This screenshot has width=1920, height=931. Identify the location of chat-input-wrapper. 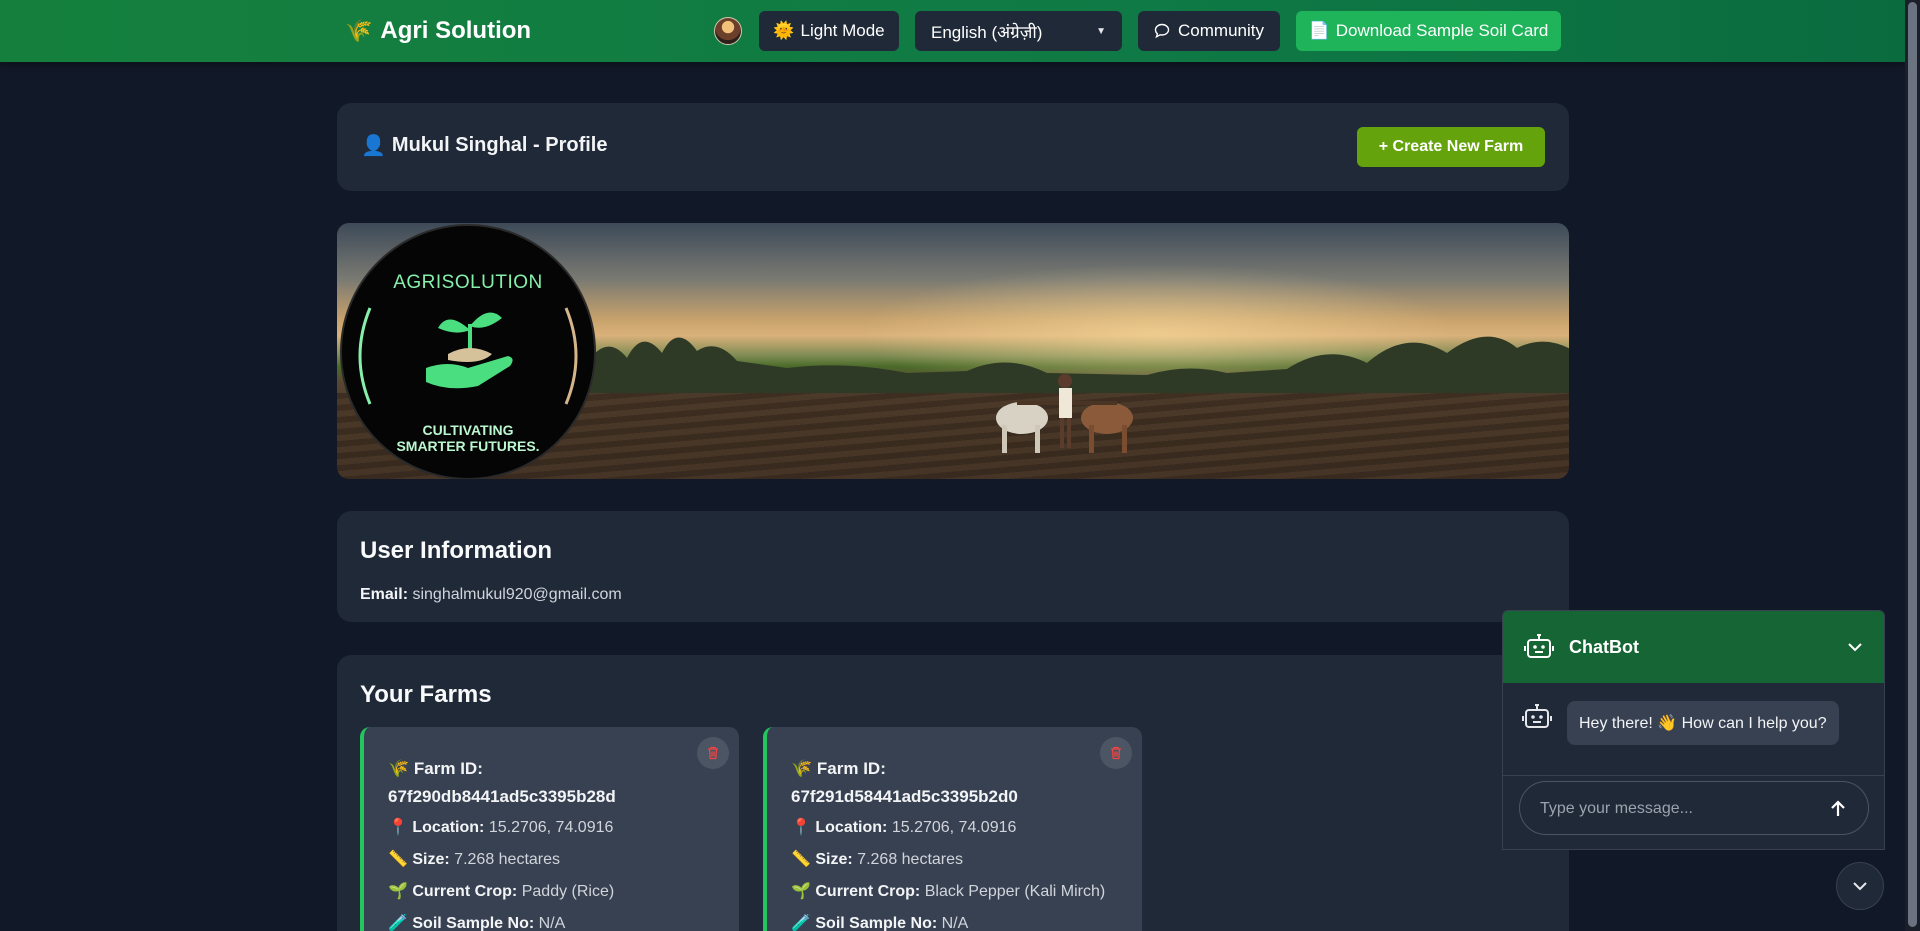
(1694, 808).